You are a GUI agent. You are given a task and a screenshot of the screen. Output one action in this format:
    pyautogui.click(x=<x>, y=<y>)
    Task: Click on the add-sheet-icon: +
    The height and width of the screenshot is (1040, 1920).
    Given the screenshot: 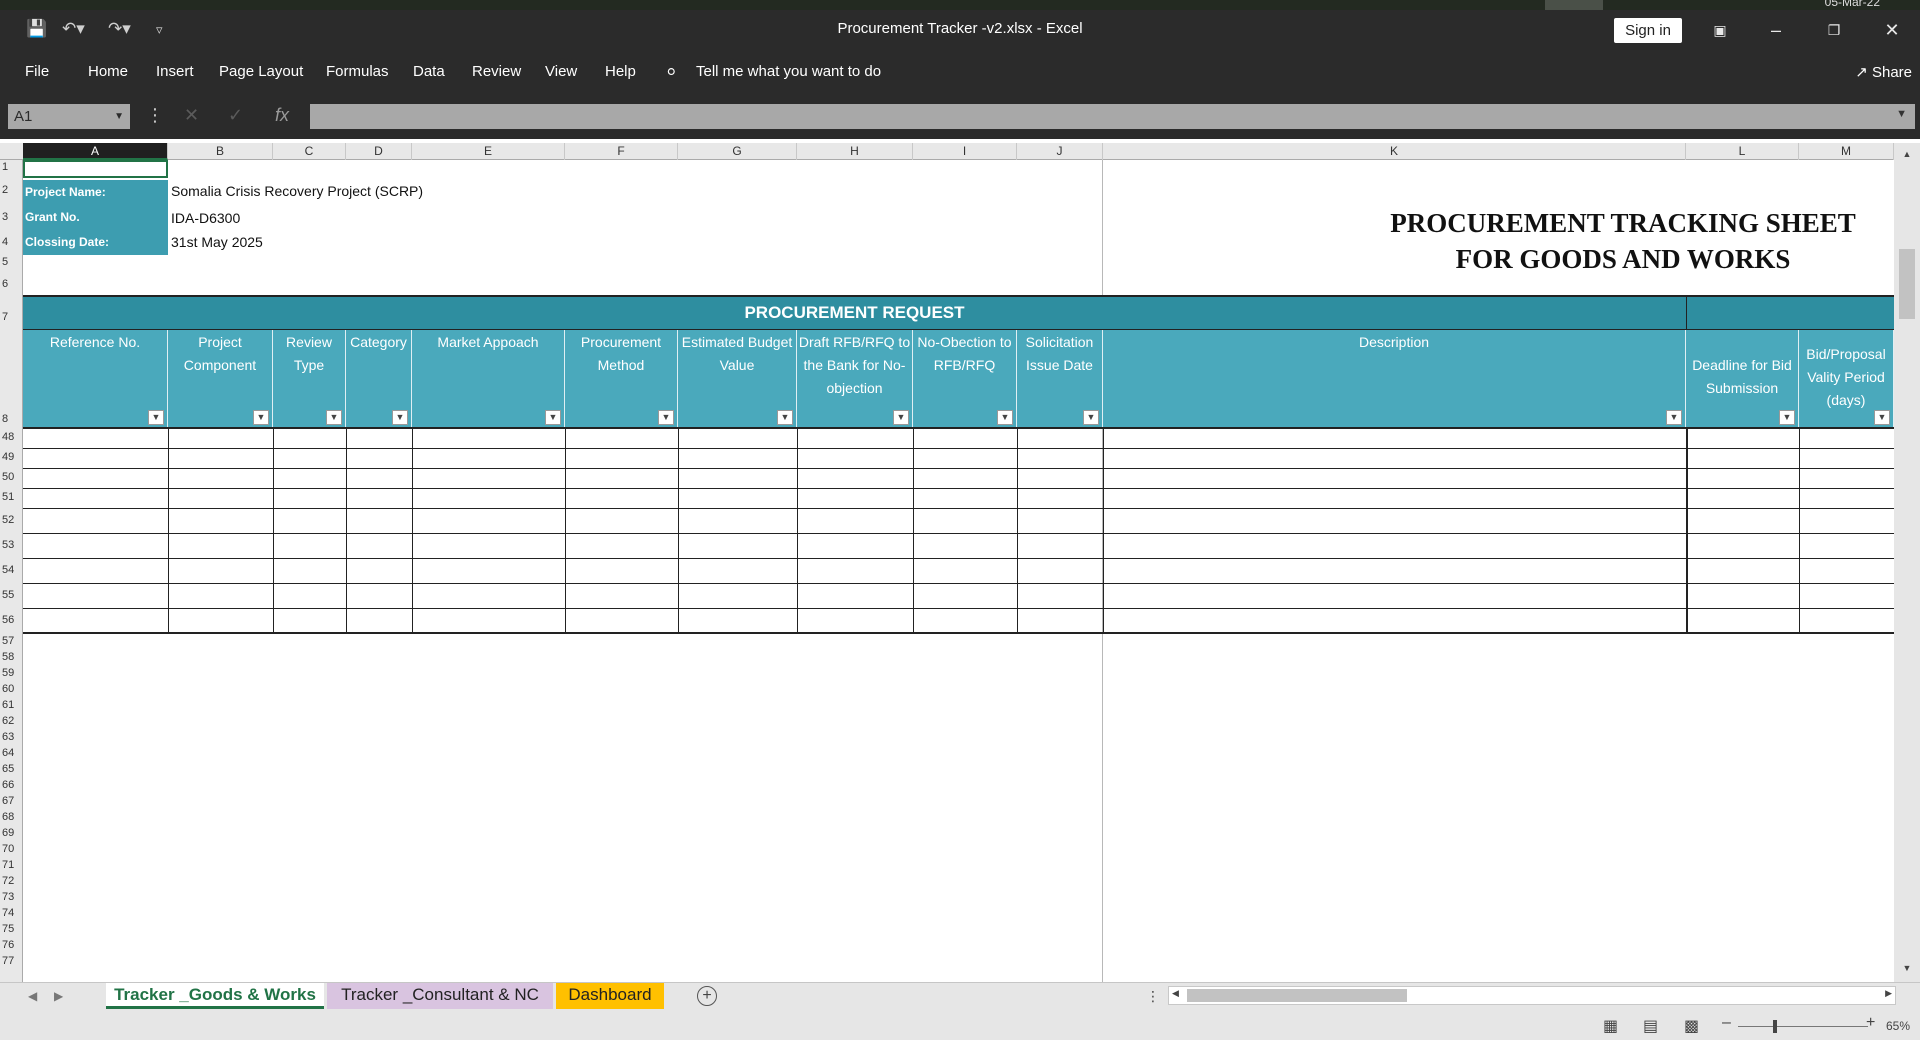 What is the action you would take?
    pyautogui.click(x=707, y=996)
    